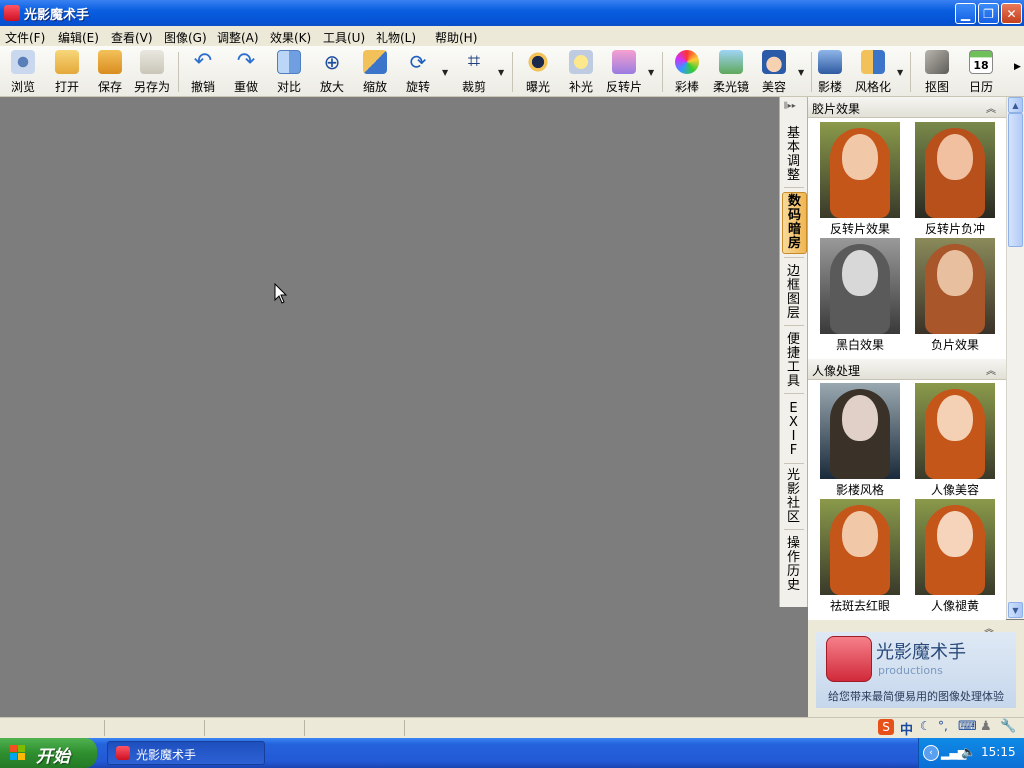 This screenshot has width=1024, height=768. What do you see at coordinates (965, 13) in the screenshot?
I see `minimize-button: ▁` at bounding box center [965, 13].